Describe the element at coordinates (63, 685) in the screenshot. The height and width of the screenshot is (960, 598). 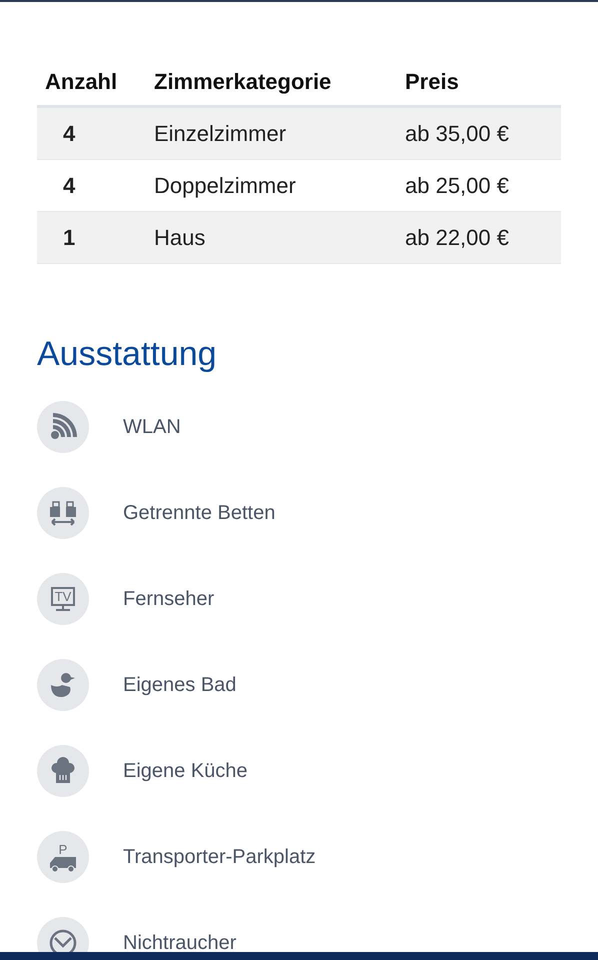
I see `duck-icon` at that location.